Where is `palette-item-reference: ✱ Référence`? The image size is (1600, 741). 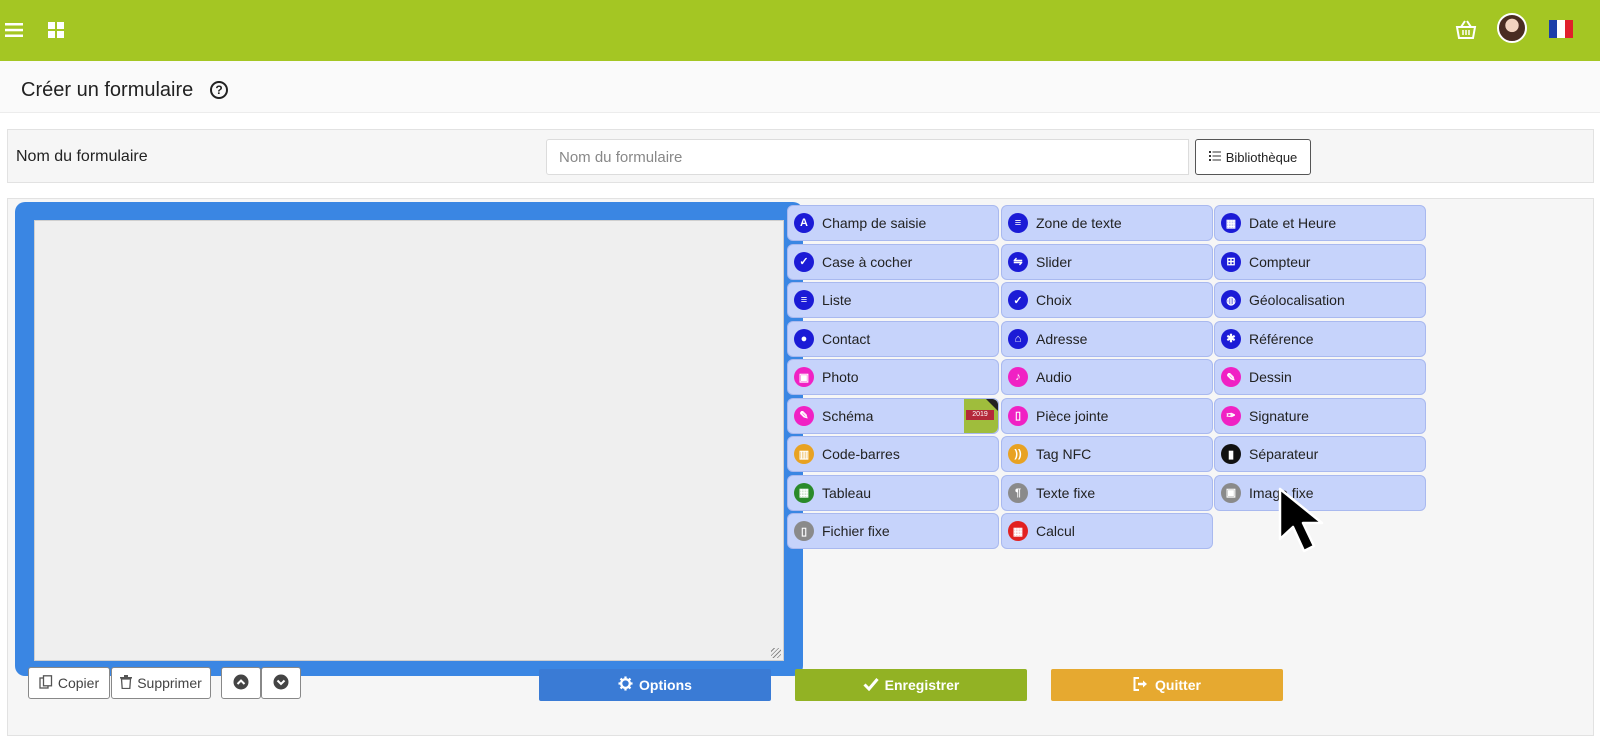 palette-item-reference: ✱ Référence is located at coordinates (1320, 338).